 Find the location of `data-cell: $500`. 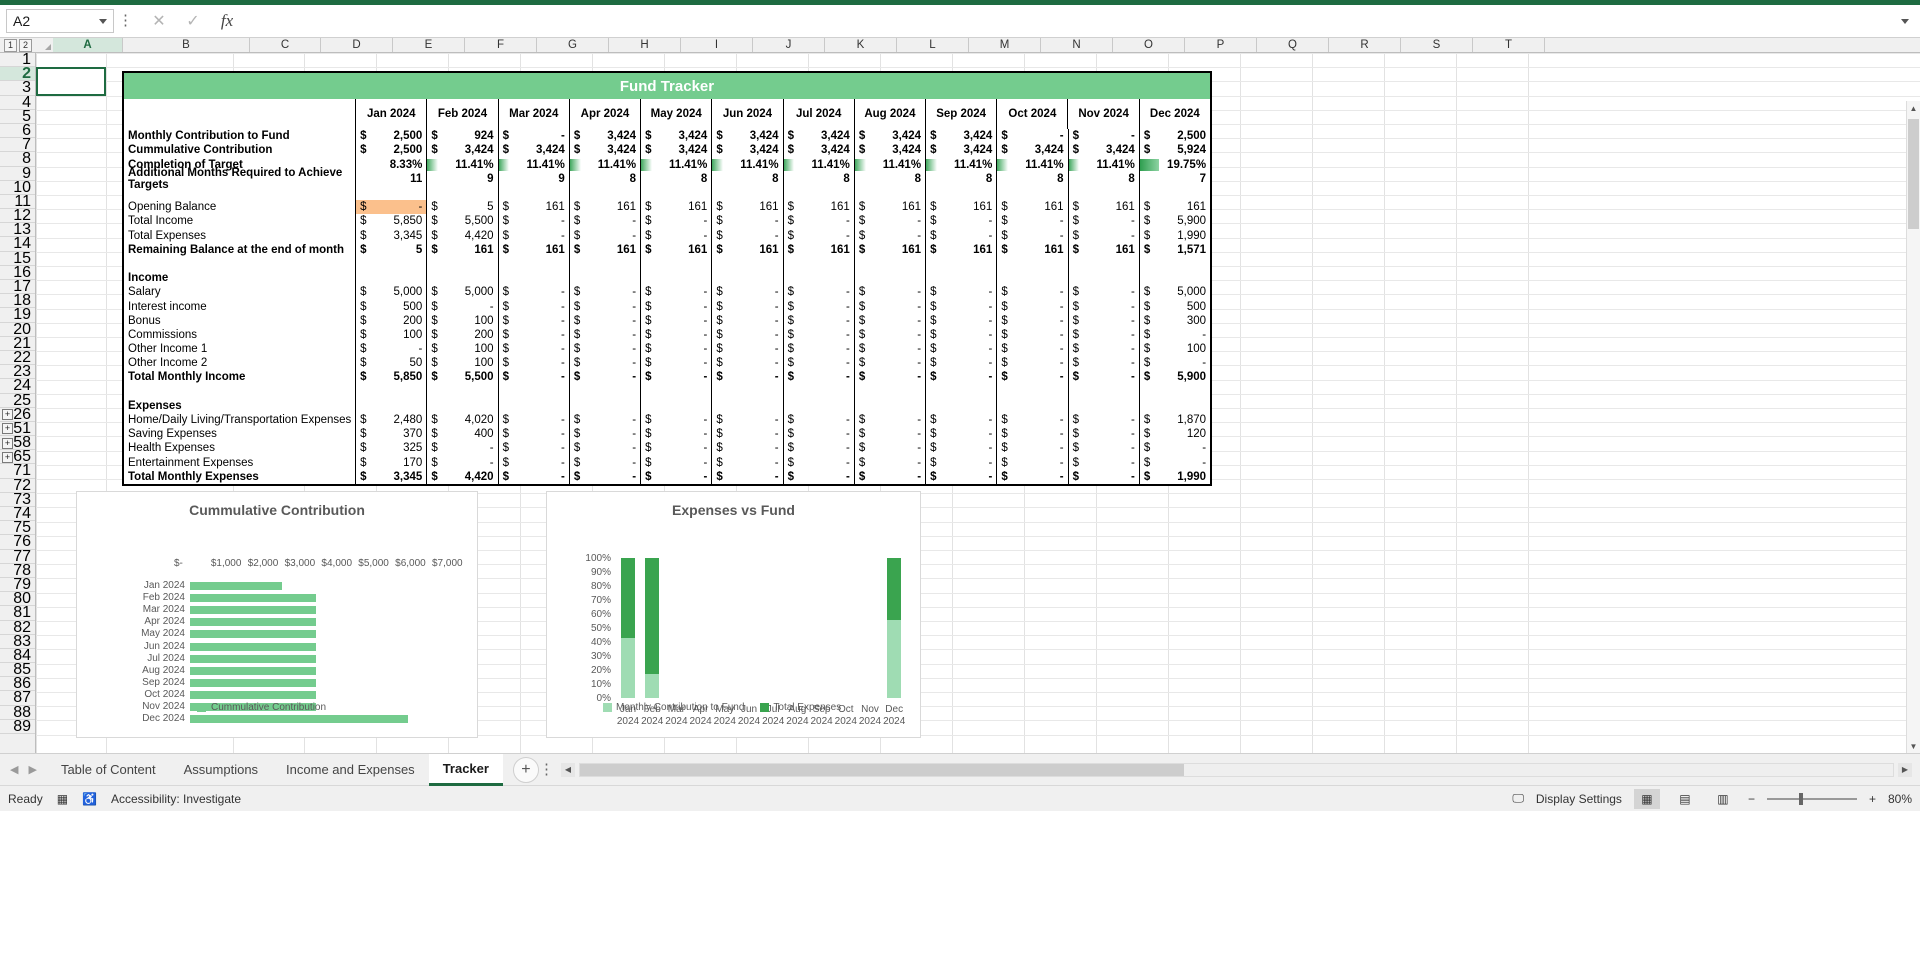

data-cell: $500 is located at coordinates (390, 306).